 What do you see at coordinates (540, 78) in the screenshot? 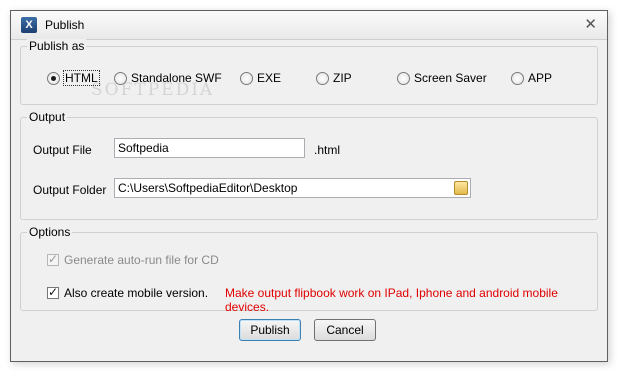
I see `radio-app-label: APP` at bounding box center [540, 78].